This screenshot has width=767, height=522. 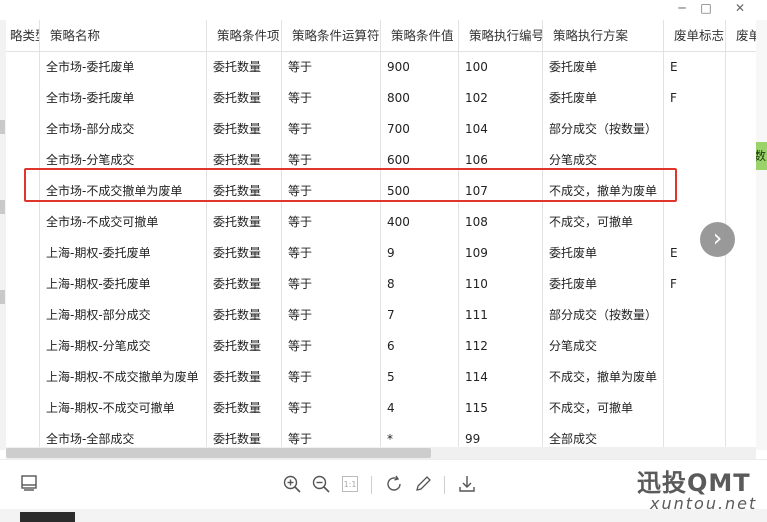 I want to click on table-cell: 114, so click(x=501, y=377).